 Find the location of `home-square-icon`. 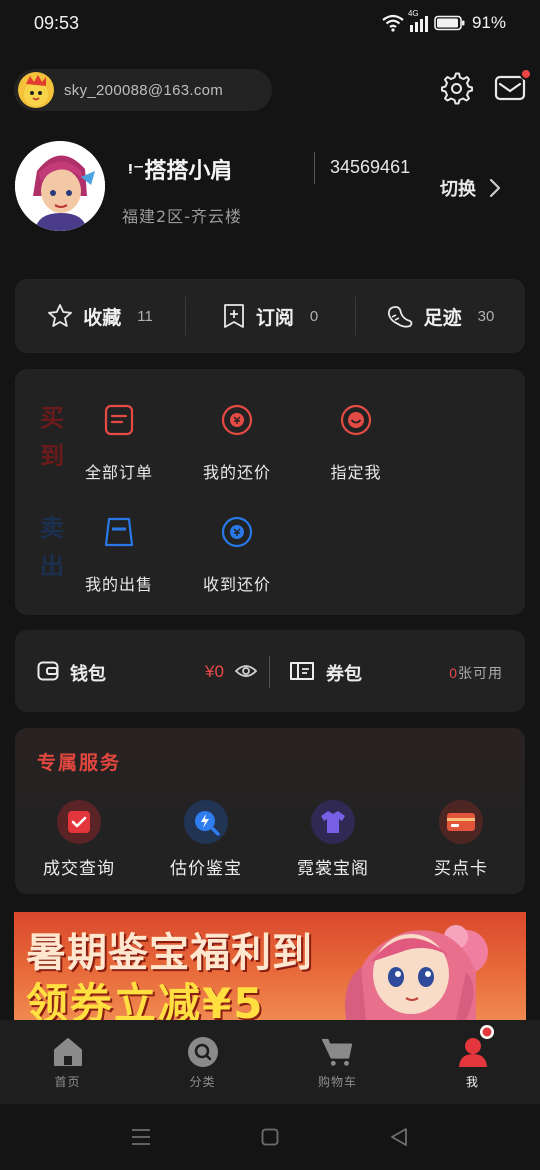

home-square-icon is located at coordinates (270, 1137).